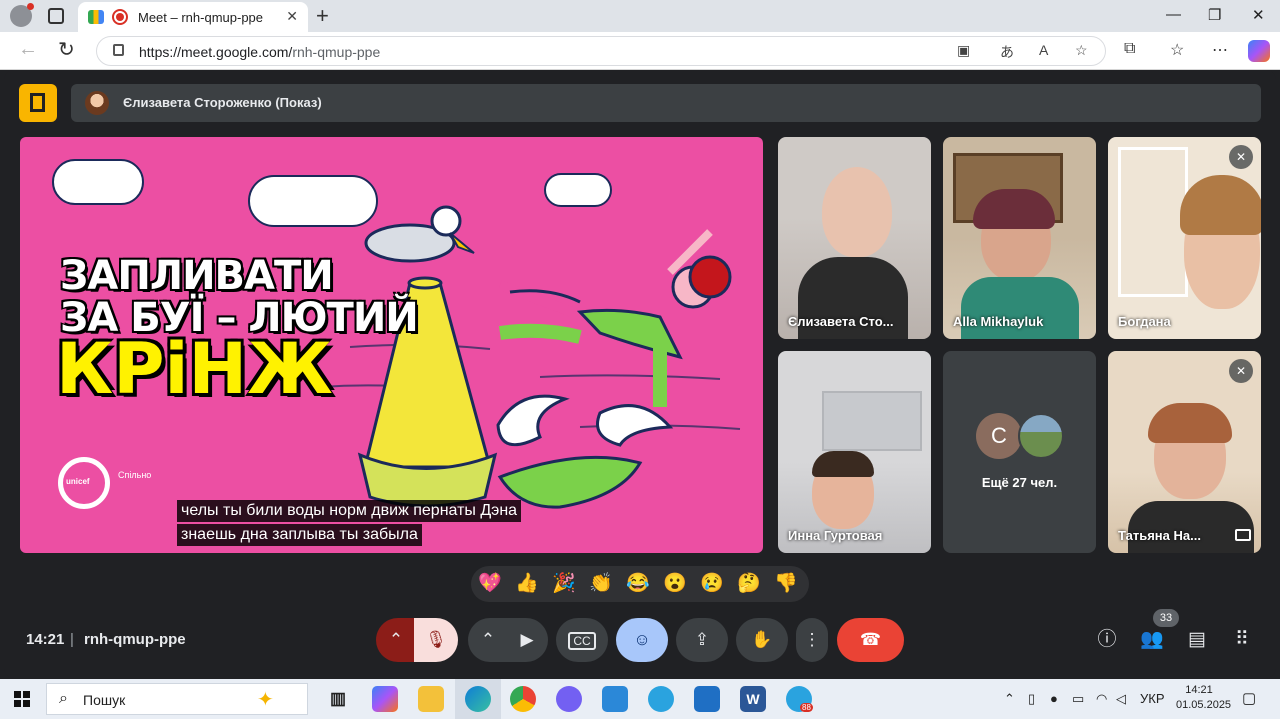 This screenshot has height=719, width=1280. I want to click on new-tab-button: +, so click(322, 16).